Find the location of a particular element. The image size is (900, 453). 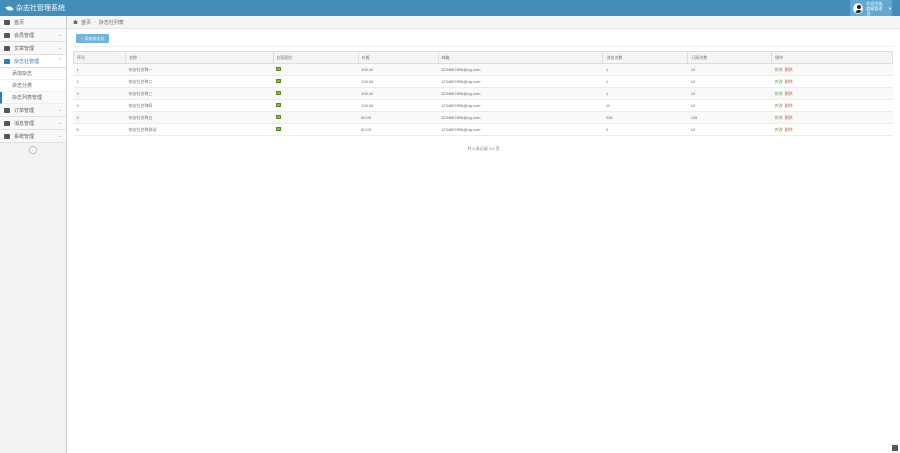

message-icon is located at coordinates (7, 123).